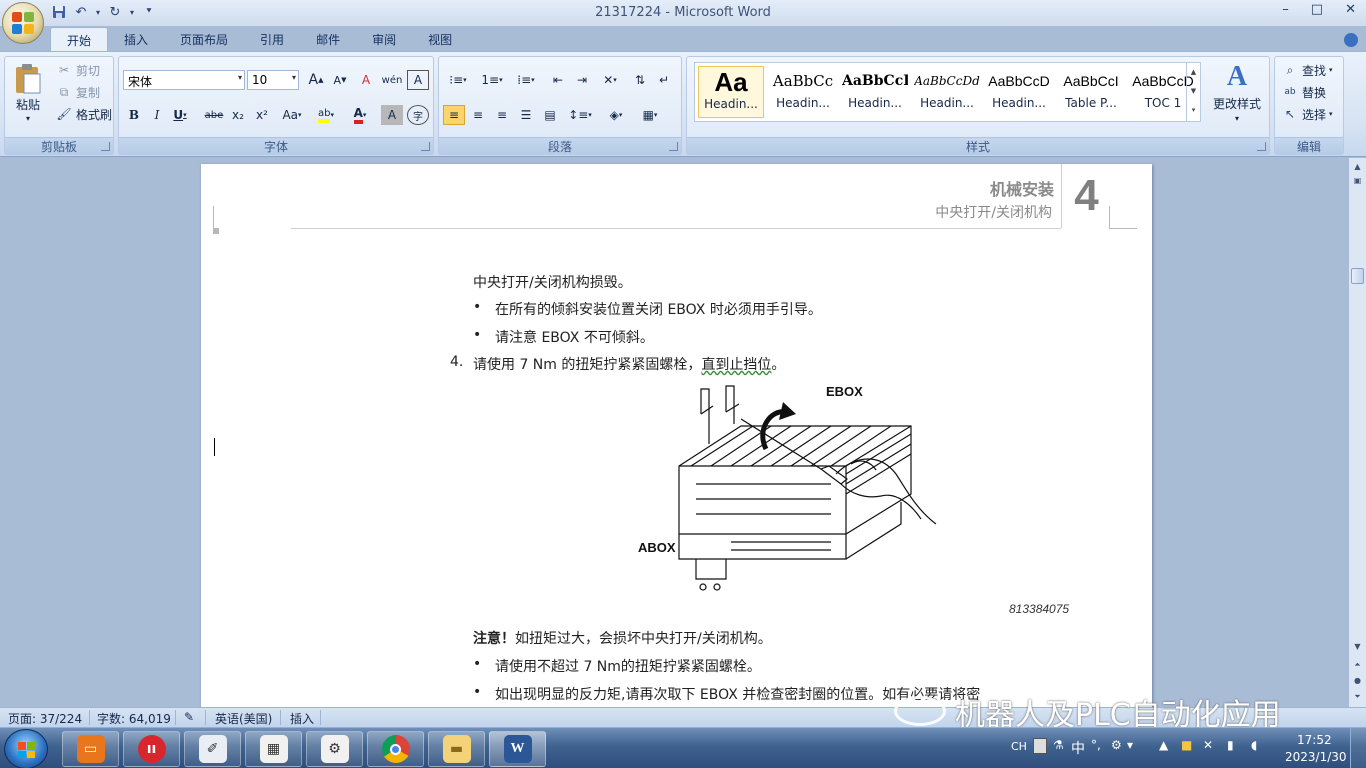  What do you see at coordinates (1314, 740) in the screenshot?
I see `clock-time: 17:52` at bounding box center [1314, 740].